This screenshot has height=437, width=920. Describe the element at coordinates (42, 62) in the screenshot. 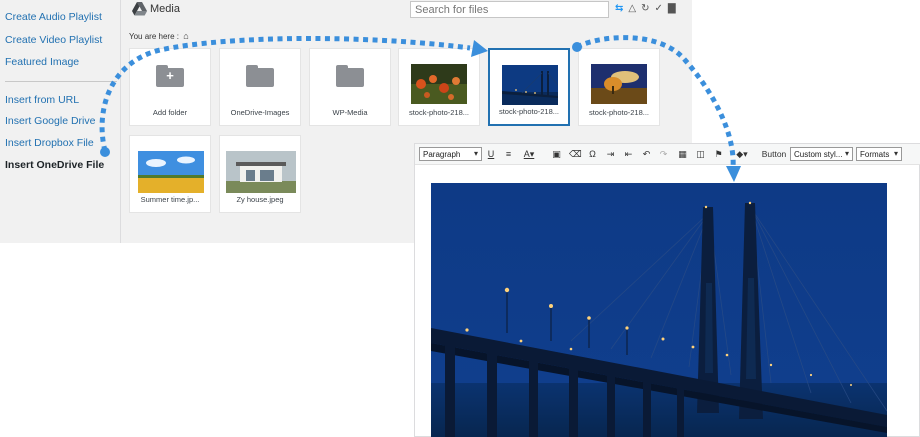

I see `sidebar-item-featured-image: Featured Image` at that location.